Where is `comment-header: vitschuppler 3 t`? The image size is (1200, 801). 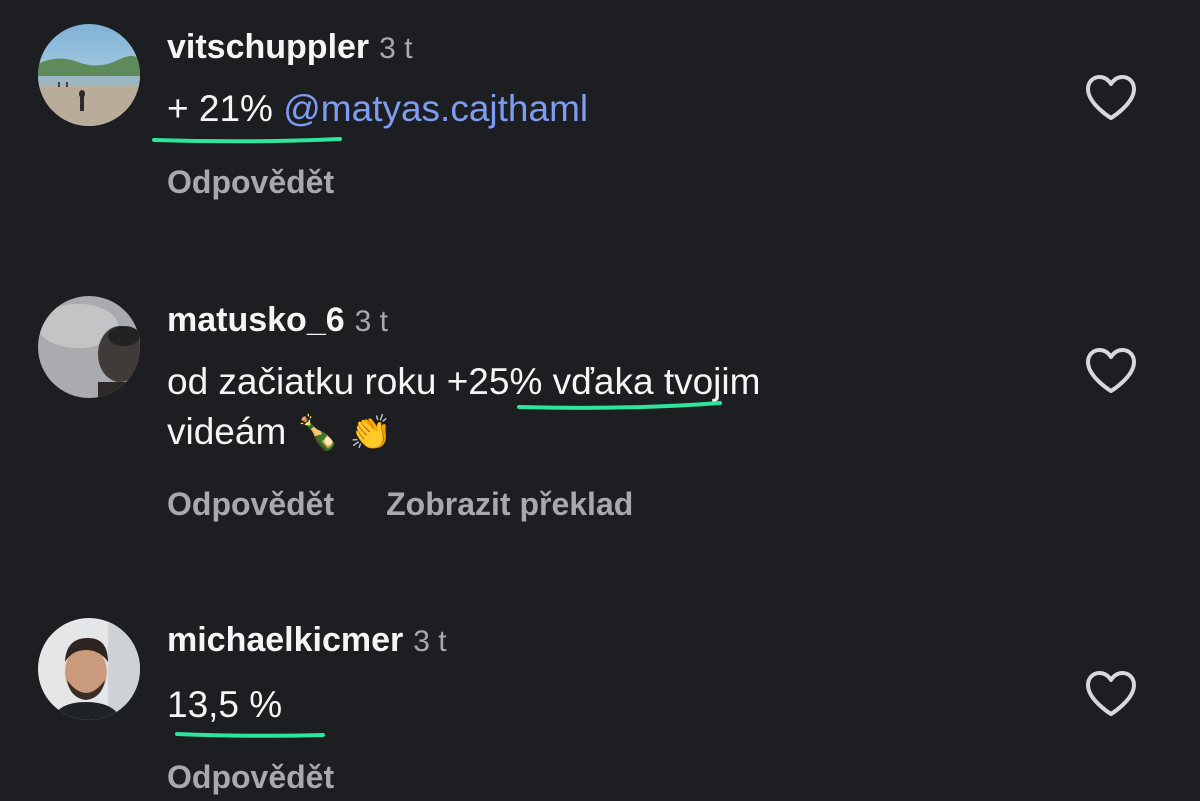 comment-header: vitschuppler 3 t is located at coordinates (290, 47).